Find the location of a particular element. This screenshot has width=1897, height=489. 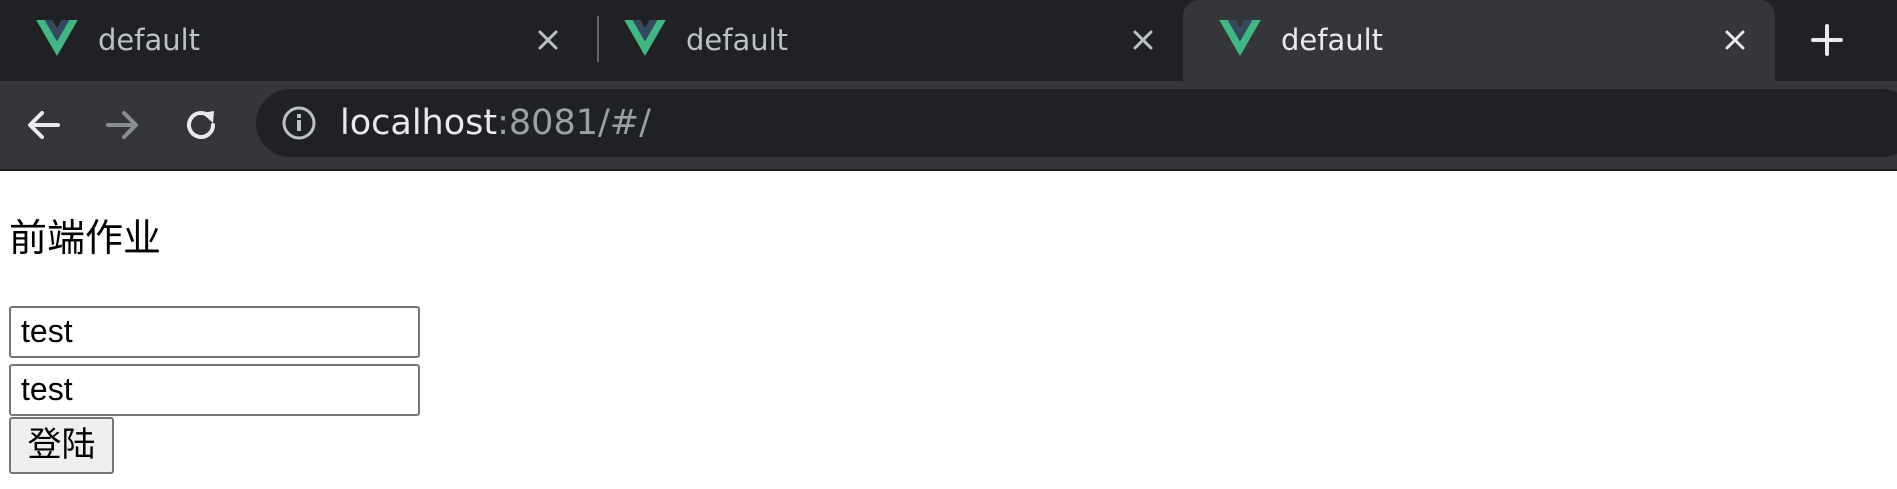

tab-2: default is located at coordinates (885, 40).